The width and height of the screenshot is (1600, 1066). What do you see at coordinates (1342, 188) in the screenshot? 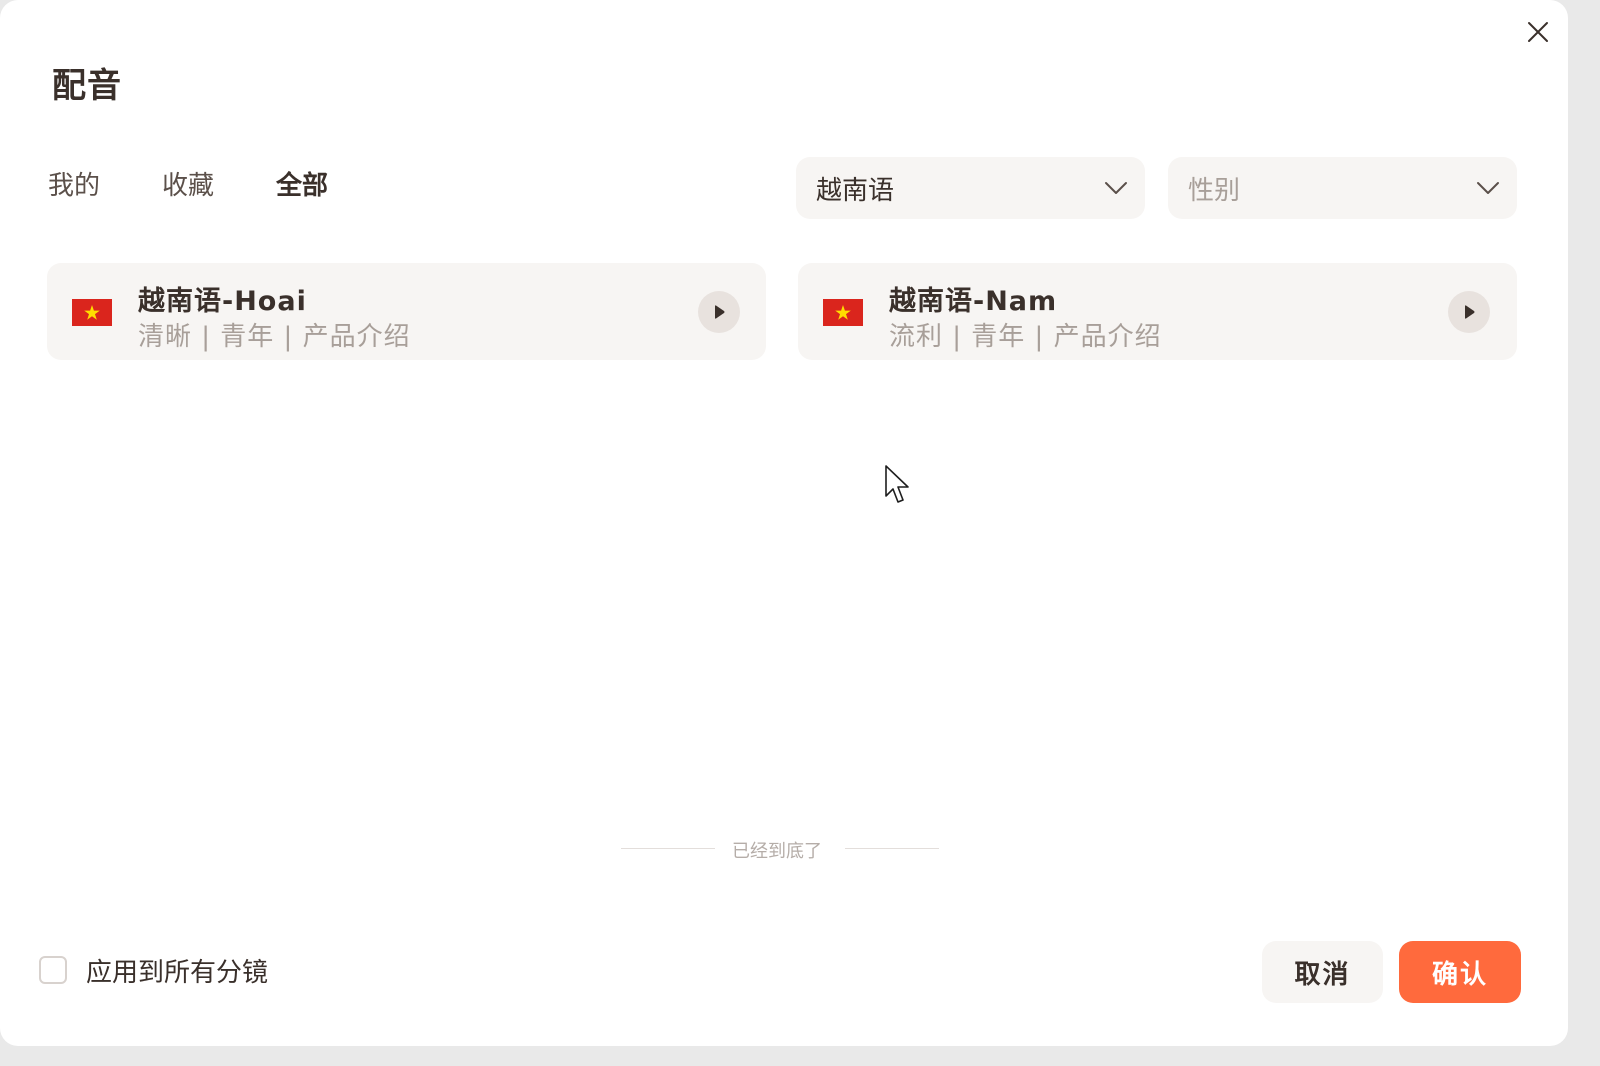
I see `gender-select: 性别` at bounding box center [1342, 188].